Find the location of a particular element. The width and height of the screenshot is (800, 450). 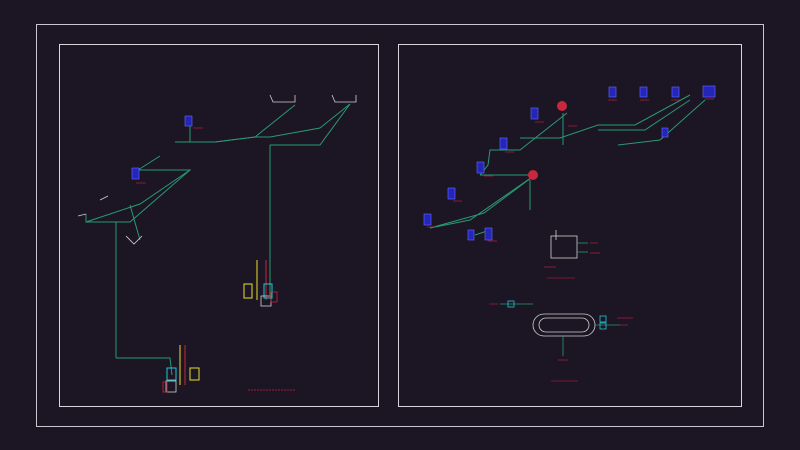

right-pipe-network is located at coordinates (567, 165).